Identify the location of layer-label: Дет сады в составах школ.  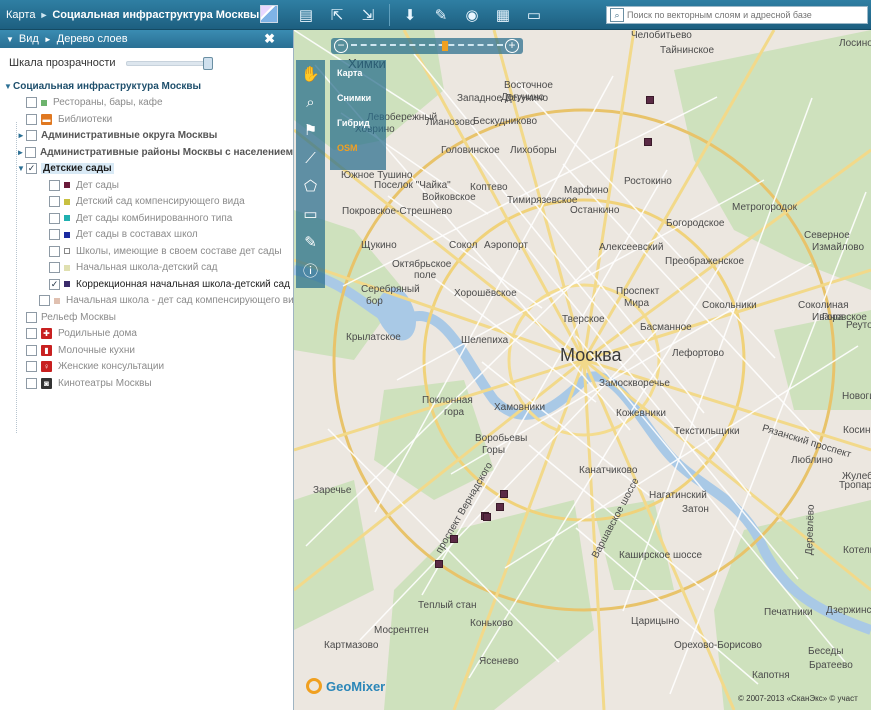
(137, 235).